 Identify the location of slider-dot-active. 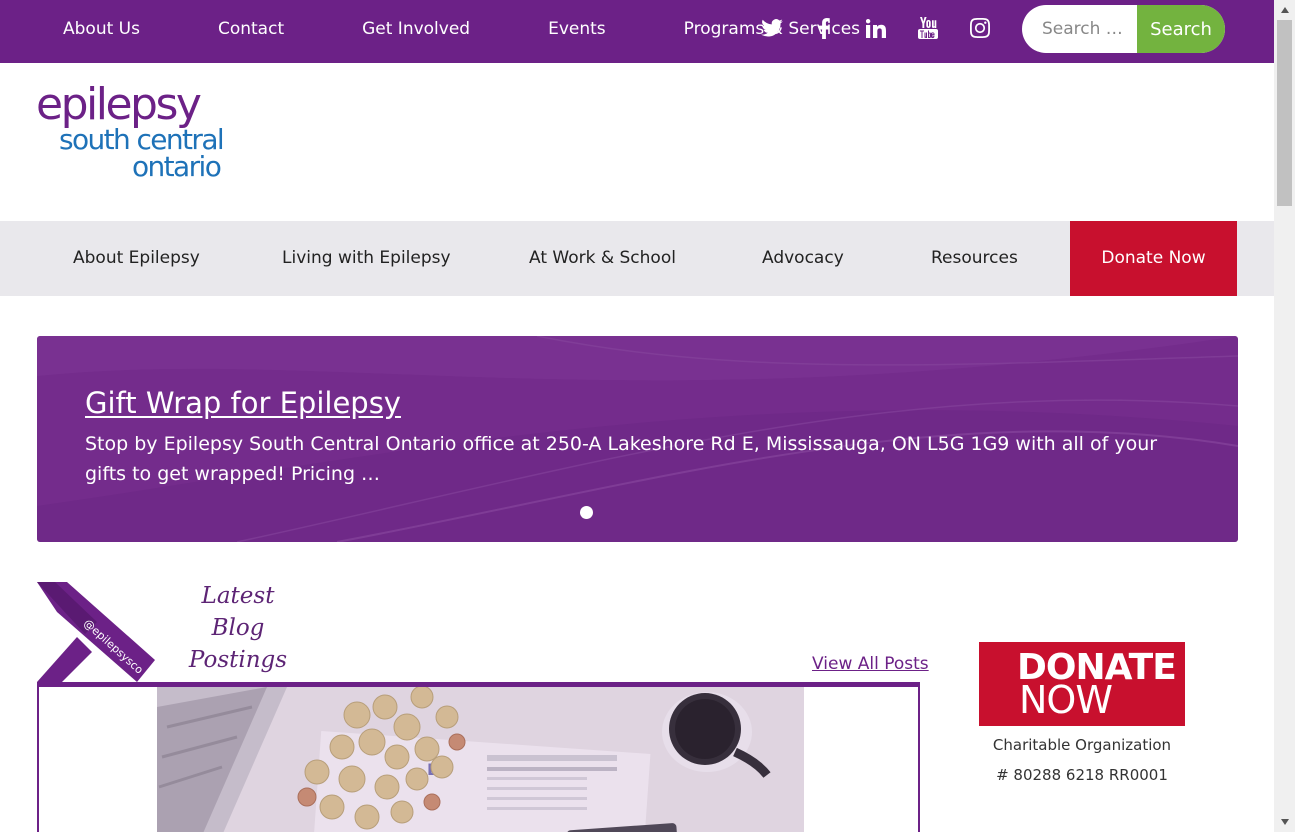
(586, 512).